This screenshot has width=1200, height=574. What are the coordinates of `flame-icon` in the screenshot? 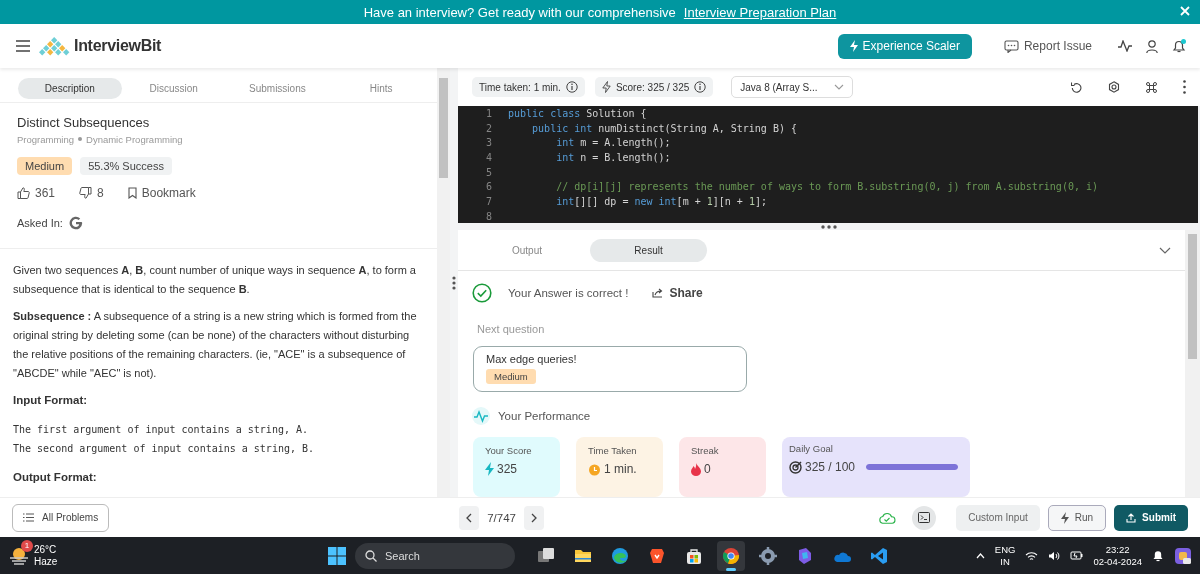 It's located at (696, 469).